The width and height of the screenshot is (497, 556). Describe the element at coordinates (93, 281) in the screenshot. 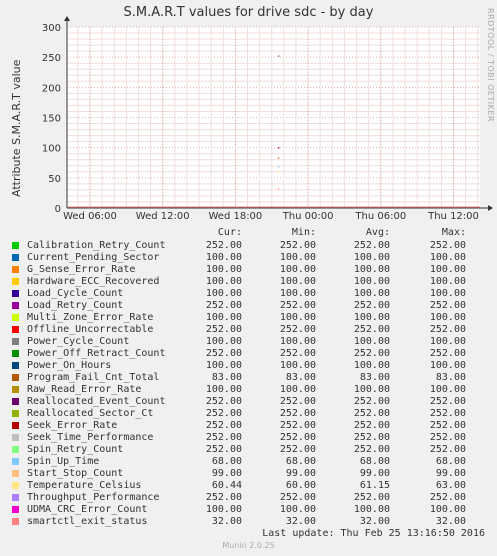

I see `legend-label: Hardware_ECC_Recovered` at that location.